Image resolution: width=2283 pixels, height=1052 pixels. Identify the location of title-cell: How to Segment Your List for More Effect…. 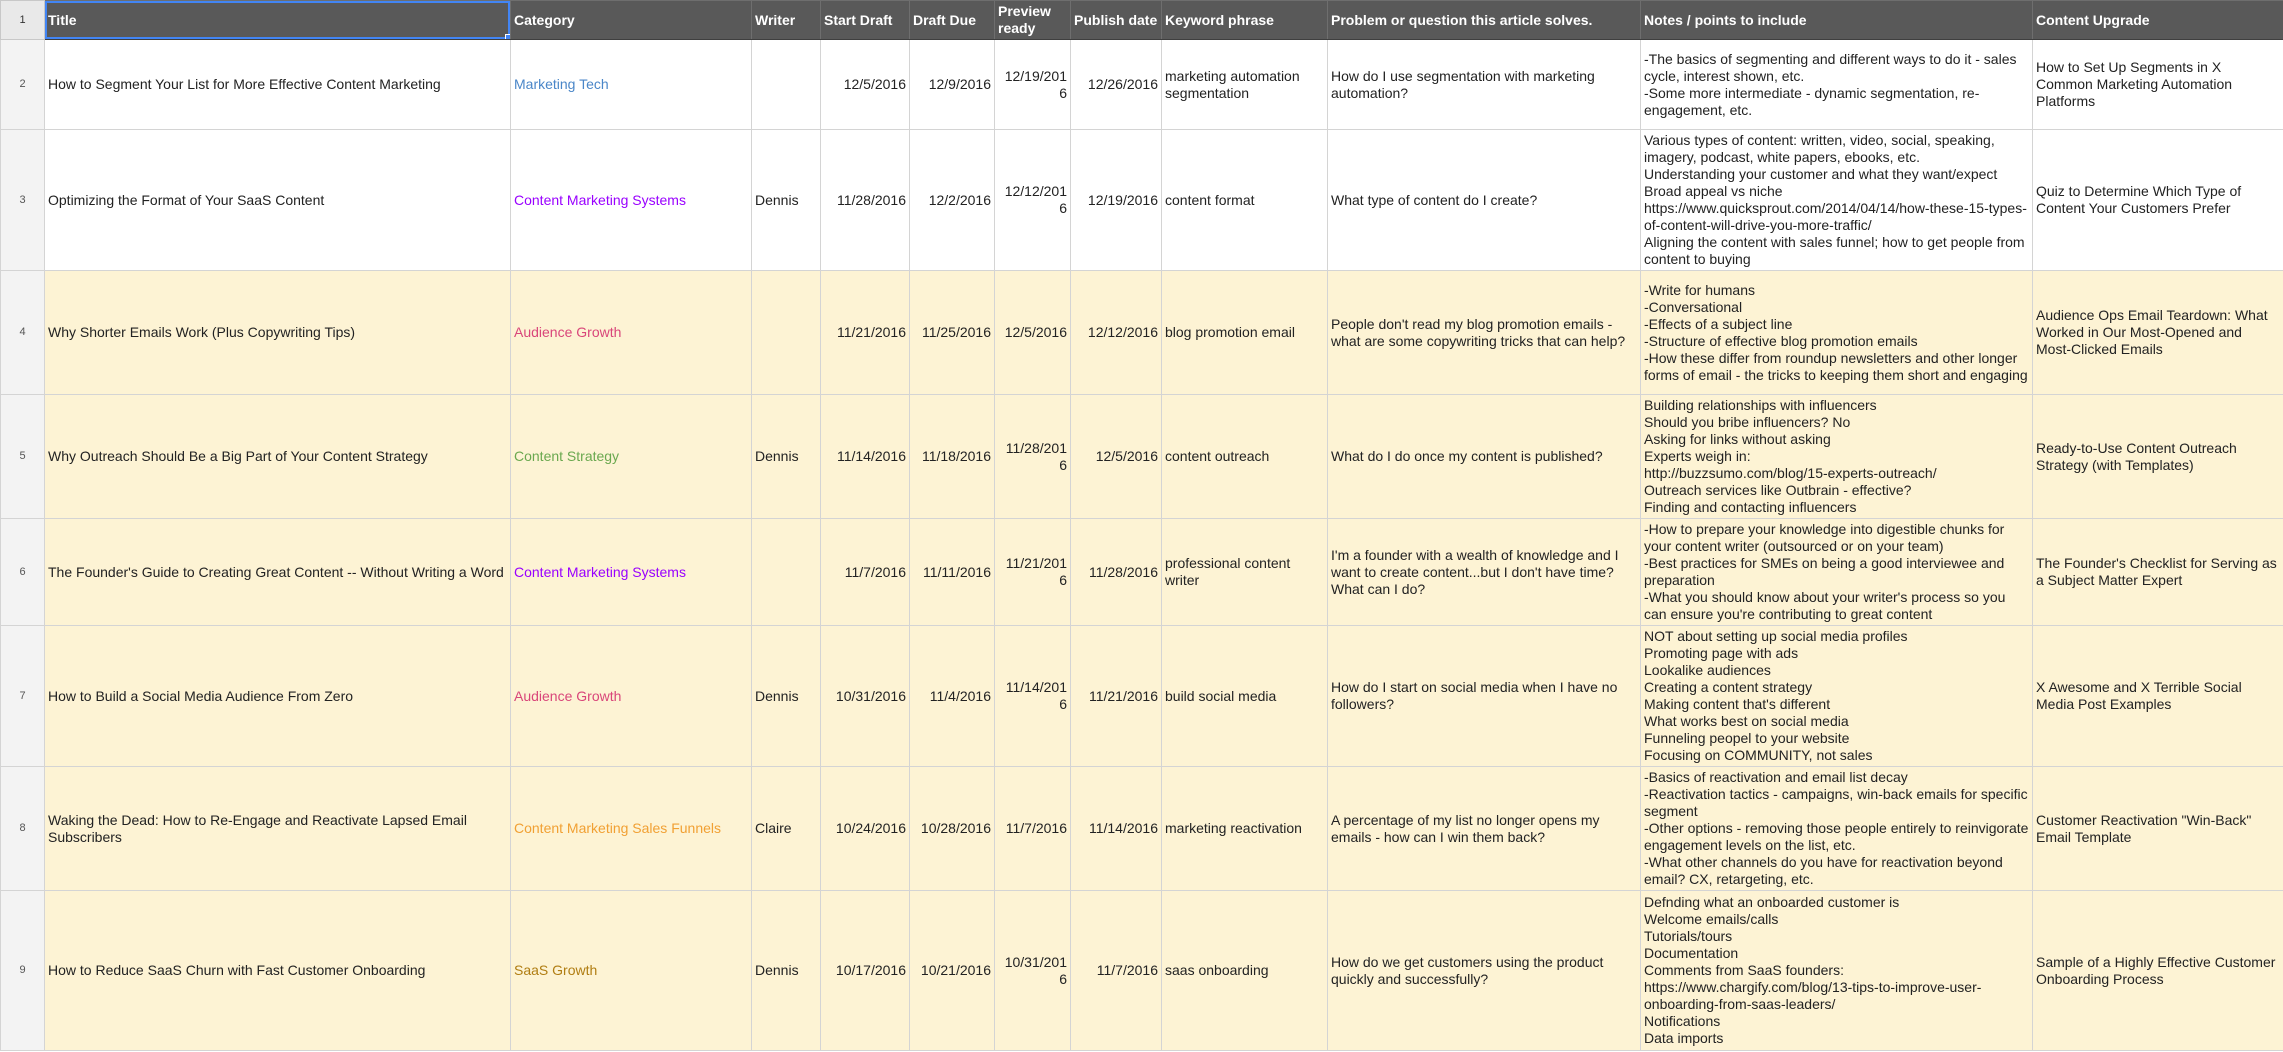
(277, 84).